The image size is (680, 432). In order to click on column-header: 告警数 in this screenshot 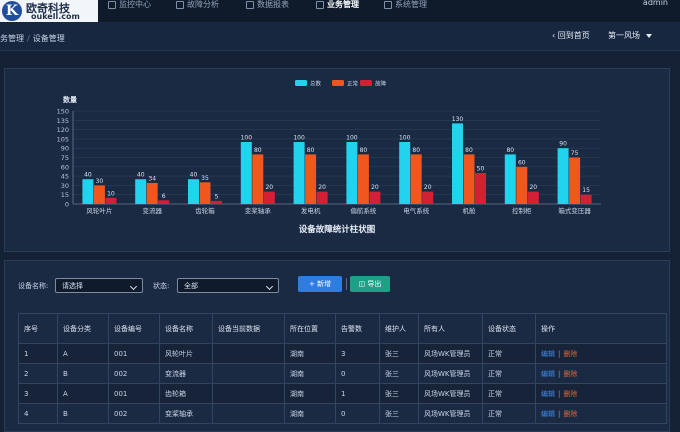, I will do `click(357, 328)`.